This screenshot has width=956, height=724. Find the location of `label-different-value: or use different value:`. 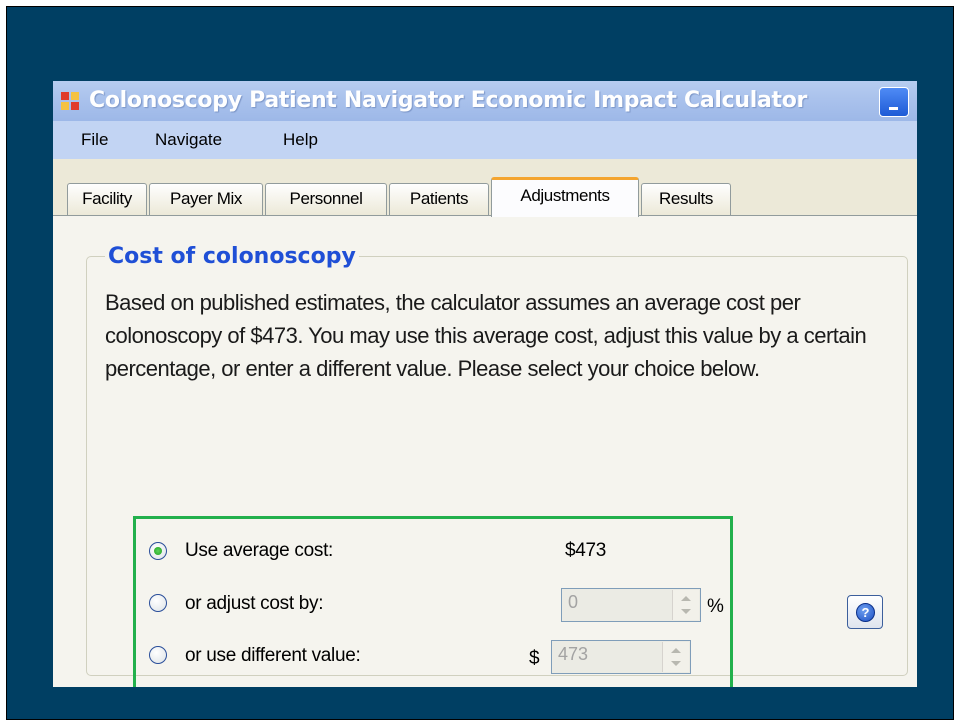

label-different-value: or use different value: is located at coordinates (273, 655).